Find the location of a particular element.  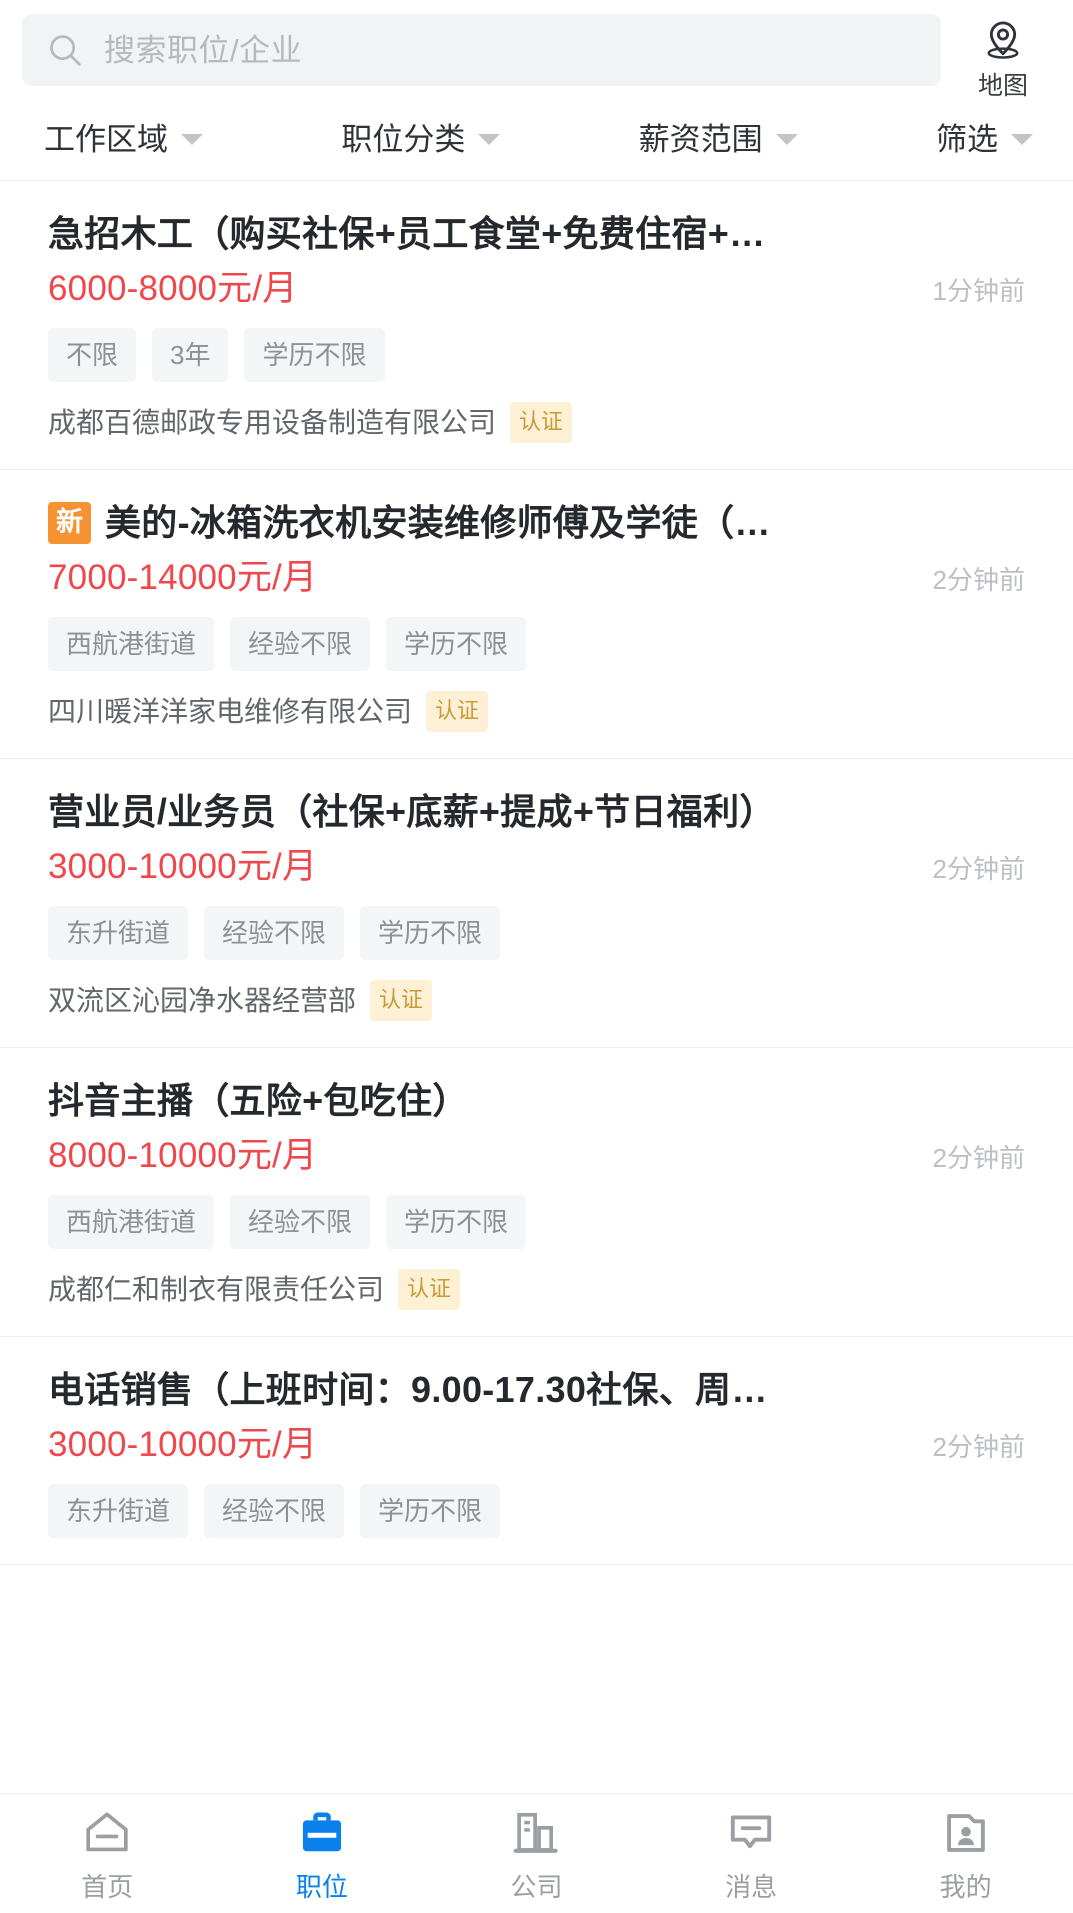

job-posted-time: 1分钟前 is located at coordinates (978, 291).